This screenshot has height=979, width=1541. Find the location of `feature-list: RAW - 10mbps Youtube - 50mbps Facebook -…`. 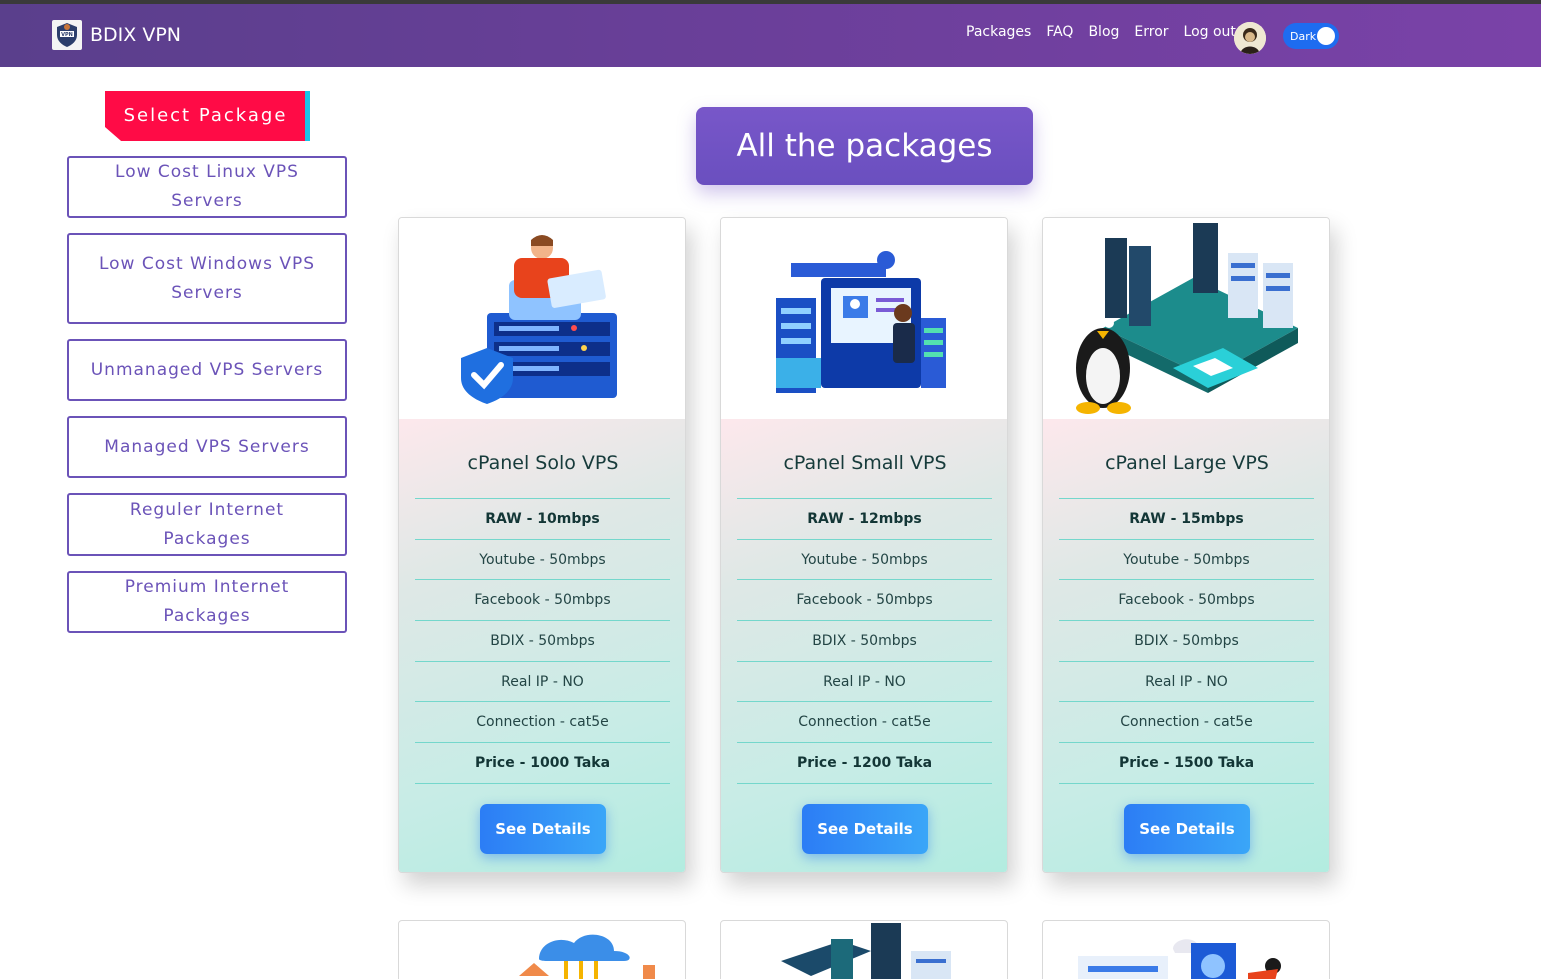

feature-list: RAW - 10mbps Youtube - 50mbps Facebook -… is located at coordinates (542, 641).